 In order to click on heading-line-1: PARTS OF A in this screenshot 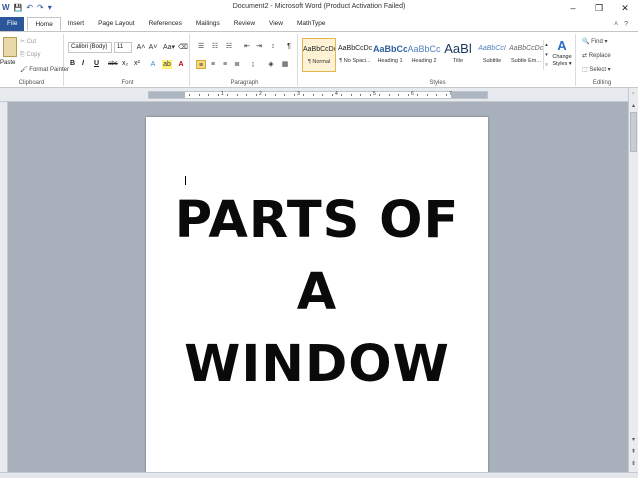, I will do `click(317, 256)`.